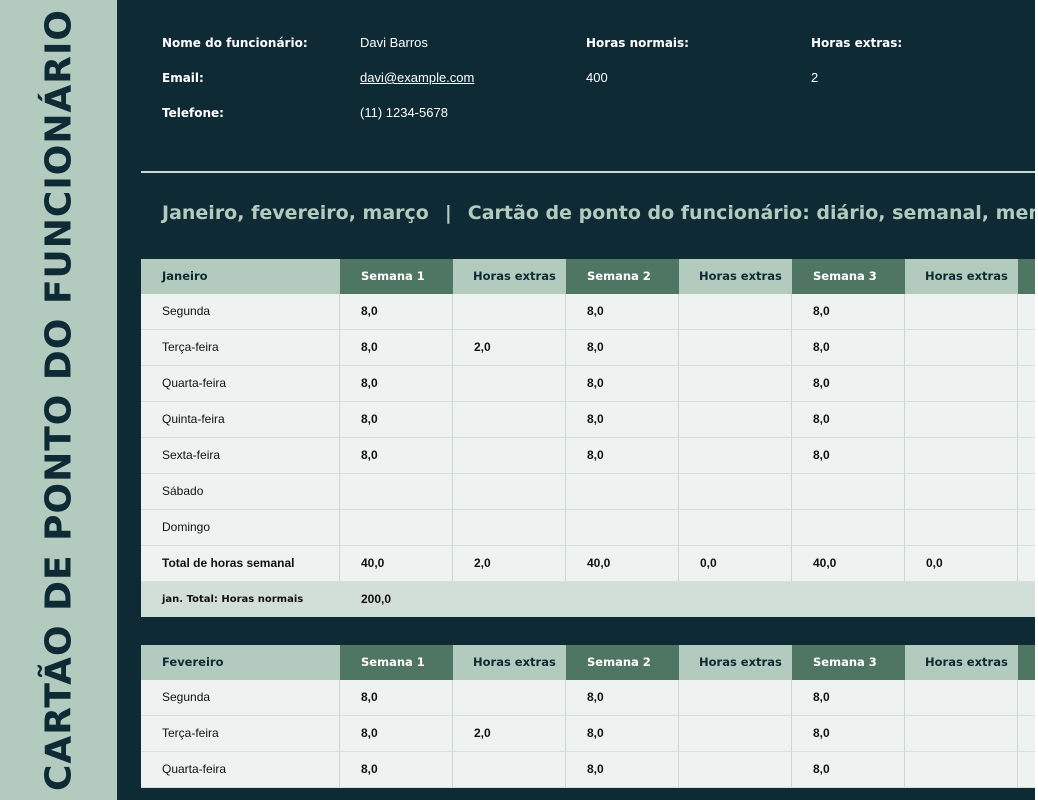 The height and width of the screenshot is (800, 1038). What do you see at coordinates (58, 400) in the screenshot?
I see `page-title: CARTÃO DE PONTO DO FUNCIONÁRIO` at bounding box center [58, 400].